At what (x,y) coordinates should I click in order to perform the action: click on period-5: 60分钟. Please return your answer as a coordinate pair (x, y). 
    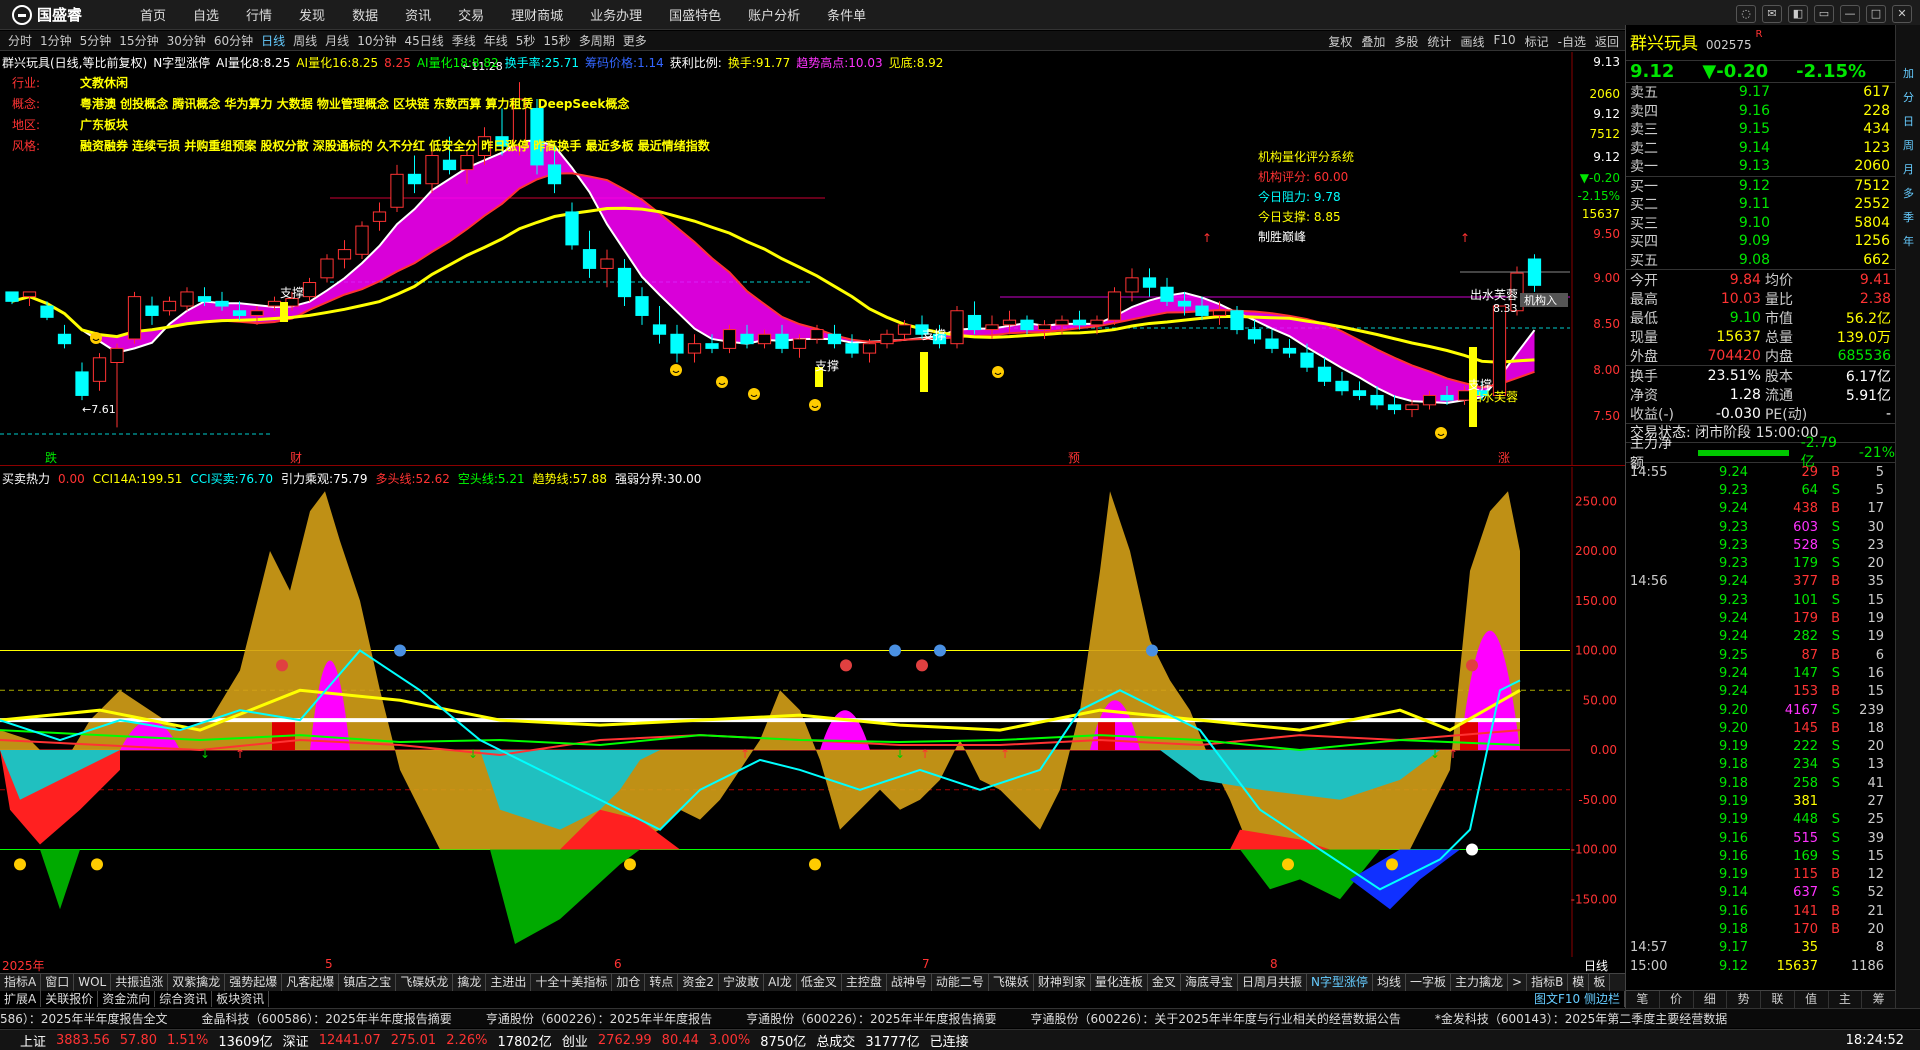
    Looking at the image, I should click on (233, 40).